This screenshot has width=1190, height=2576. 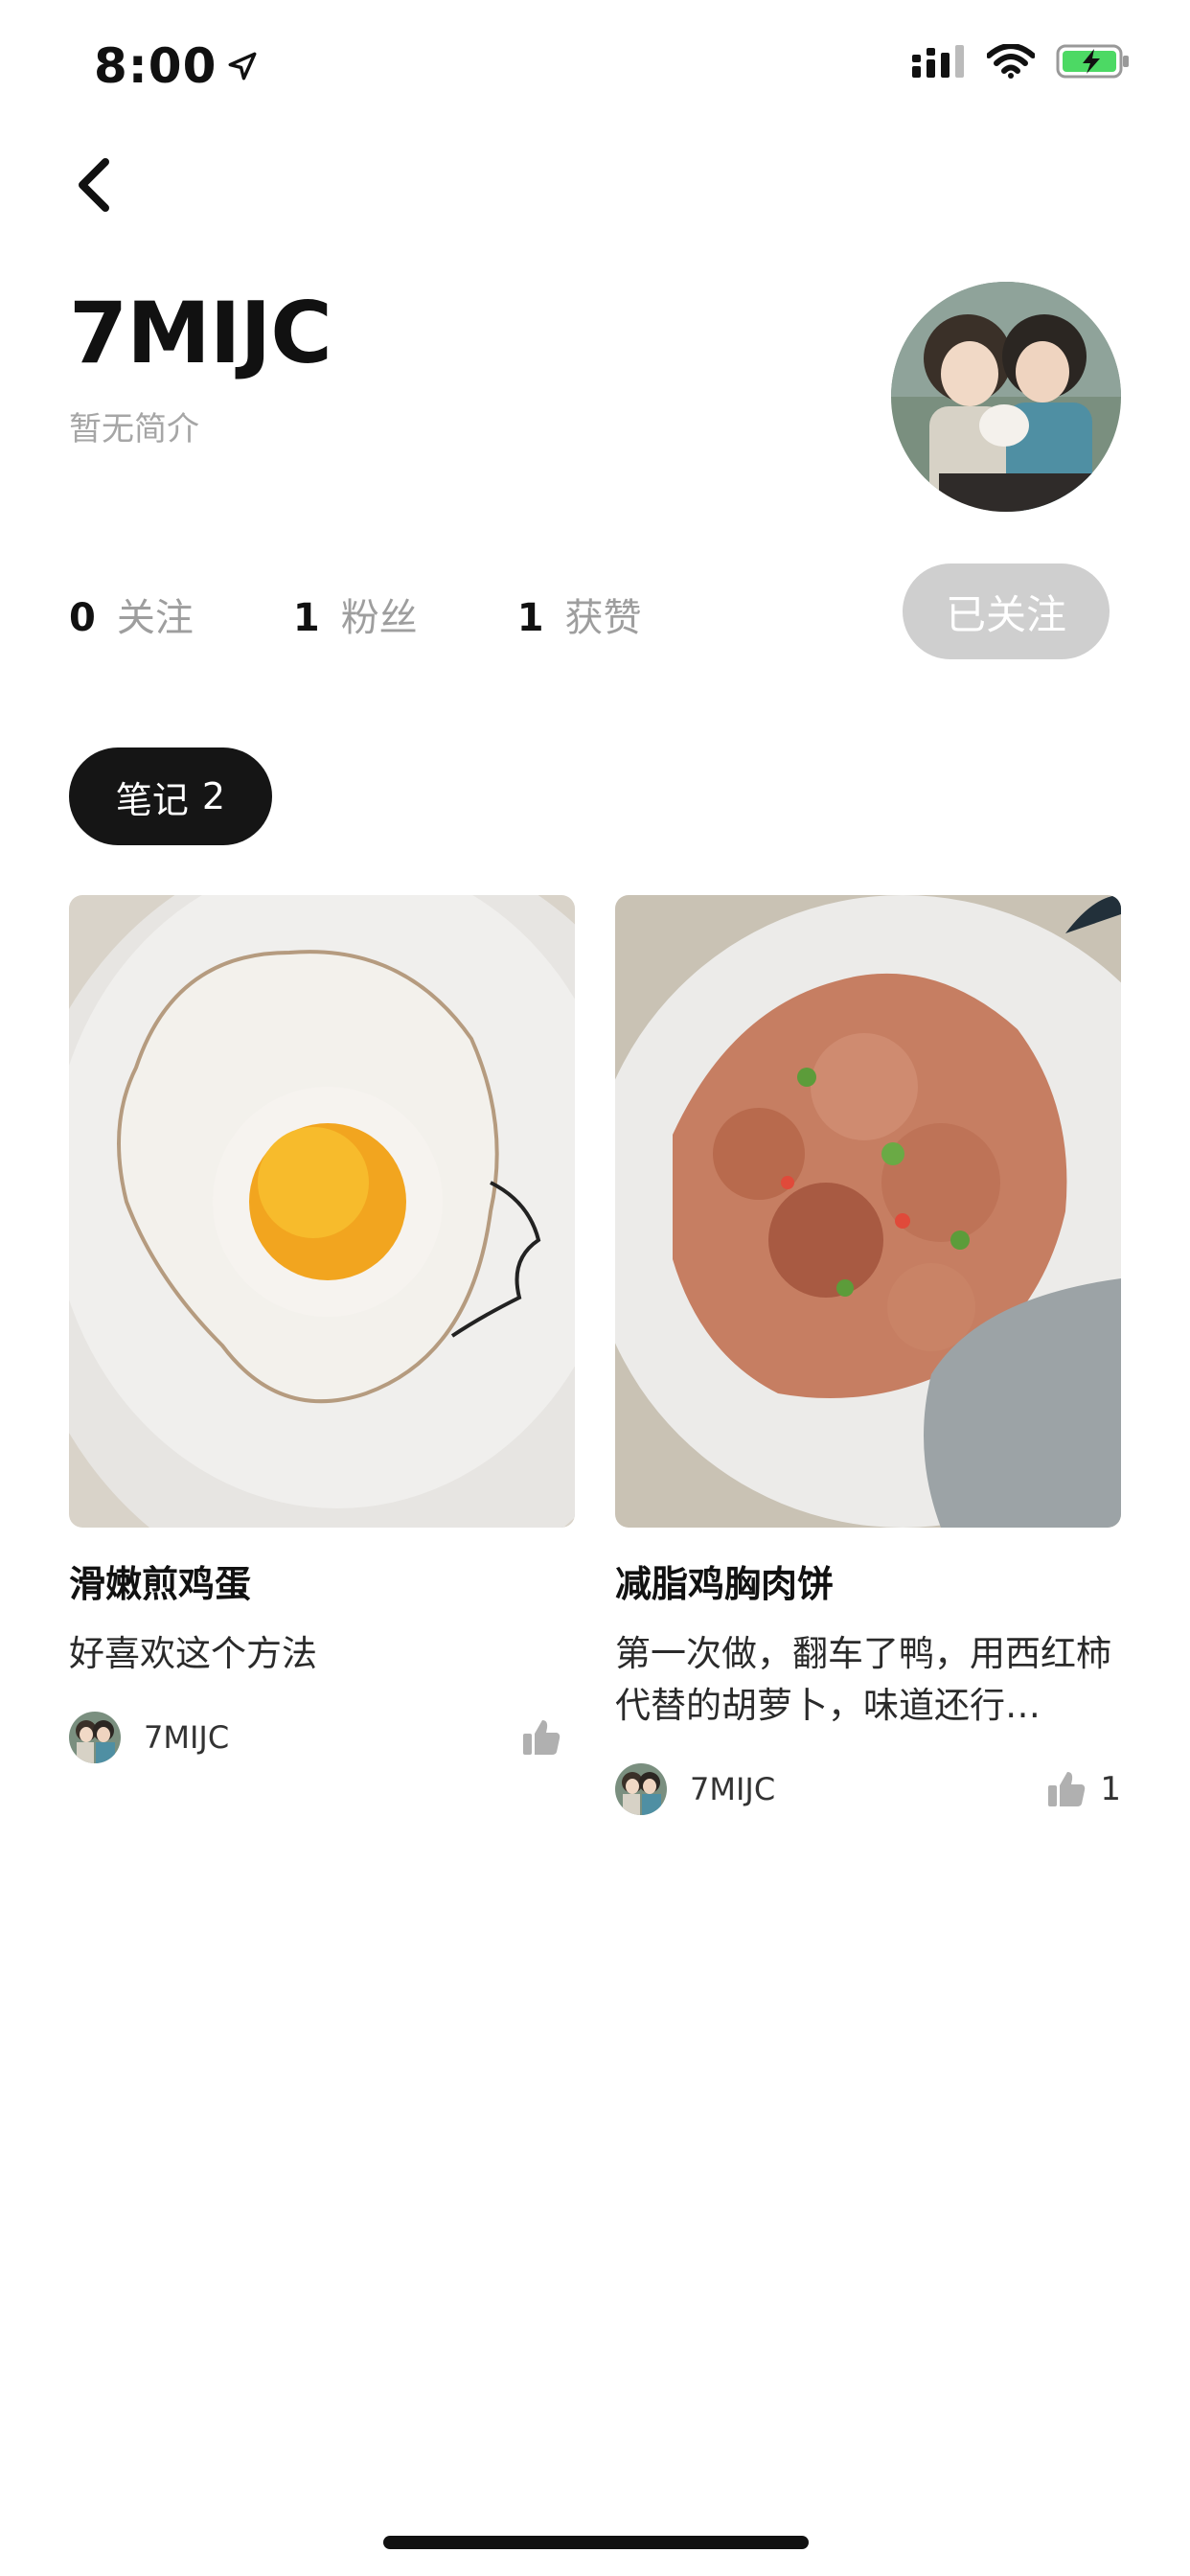 I want to click on tab-notes-count: 2, so click(x=214, y=796).